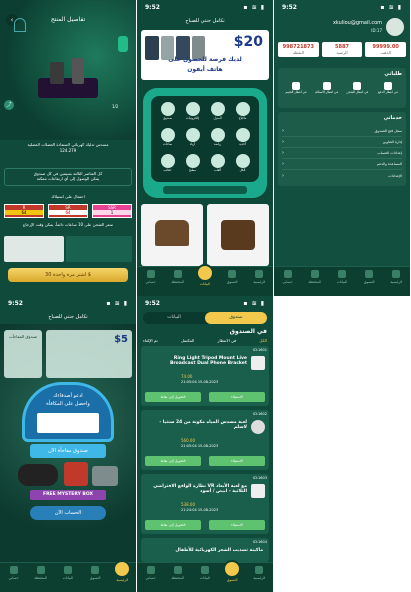 The width and height of the screenshot is (411, 592). I want to click on side-card: صندوق المفاجآت, so click(23, 354).